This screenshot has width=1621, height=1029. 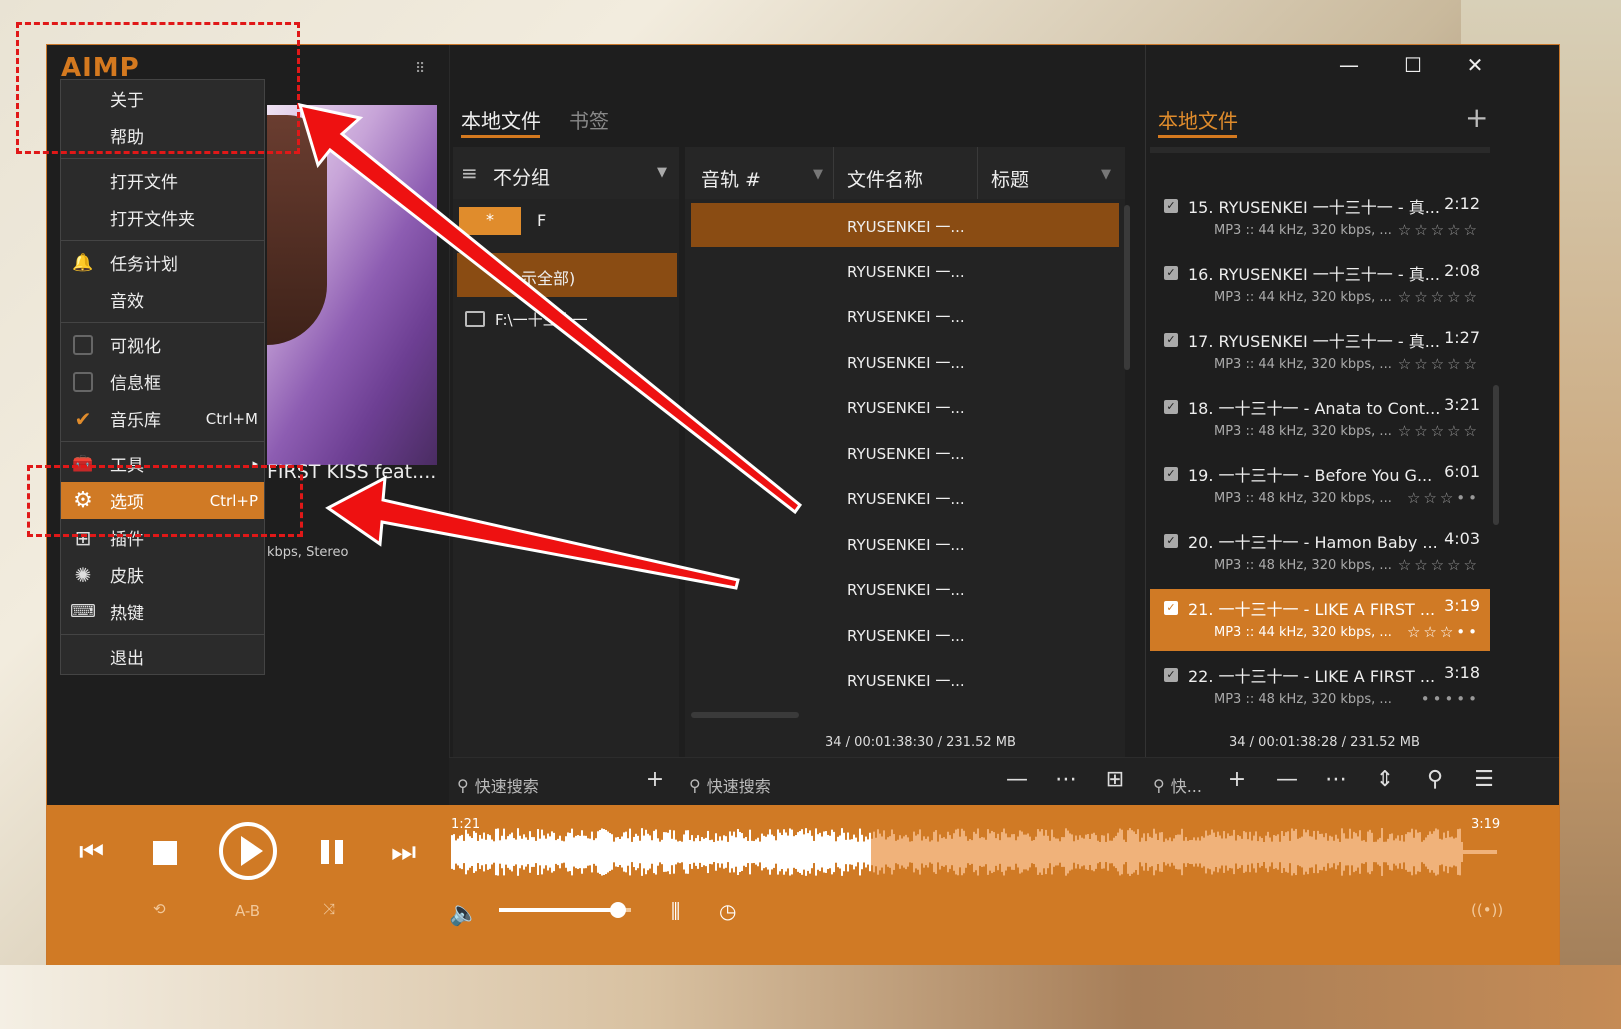 I want to click on annotation-arrow-to-logo, so click(x=550, y=308).